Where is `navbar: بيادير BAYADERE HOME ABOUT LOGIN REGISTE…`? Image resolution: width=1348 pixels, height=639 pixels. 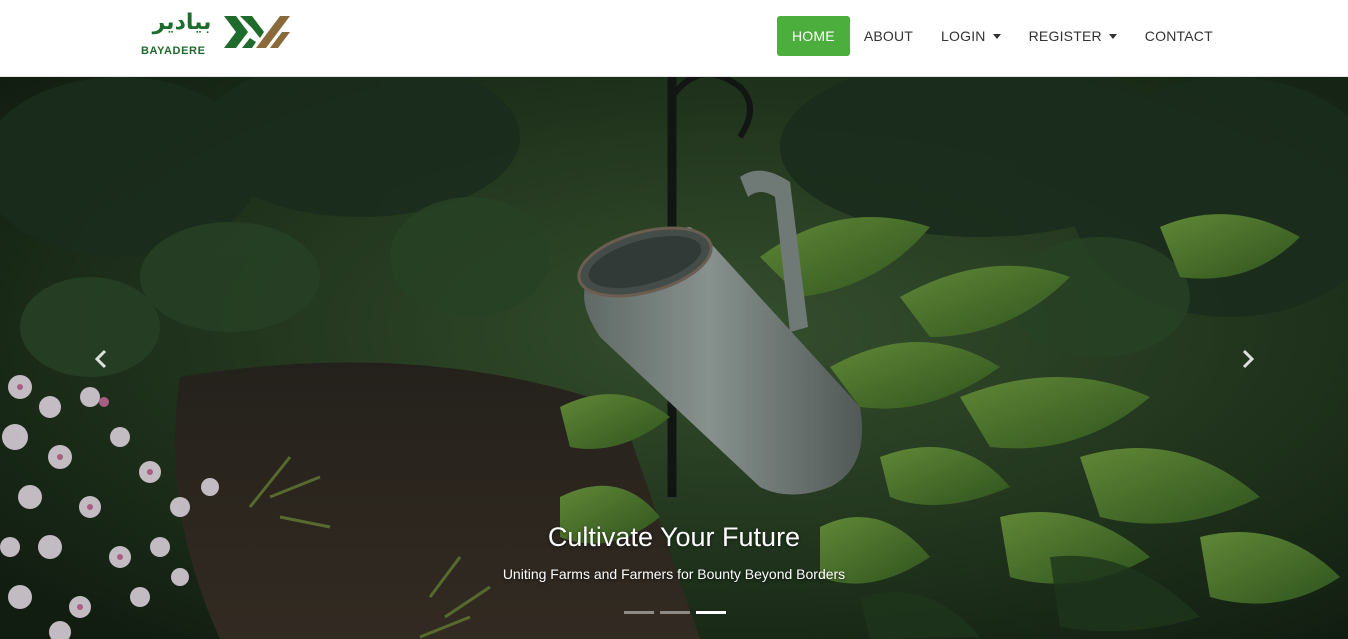 navbar: بيادير BAYADERE HOME ABOUT LOGIN REGISTE… is located at coordinates (674, 38).